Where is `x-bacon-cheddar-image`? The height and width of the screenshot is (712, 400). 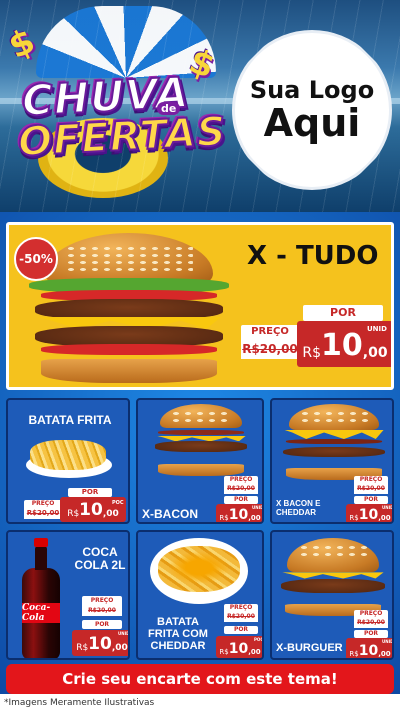 x-bacon-cheddar-image is located at coordinates (334, 442).